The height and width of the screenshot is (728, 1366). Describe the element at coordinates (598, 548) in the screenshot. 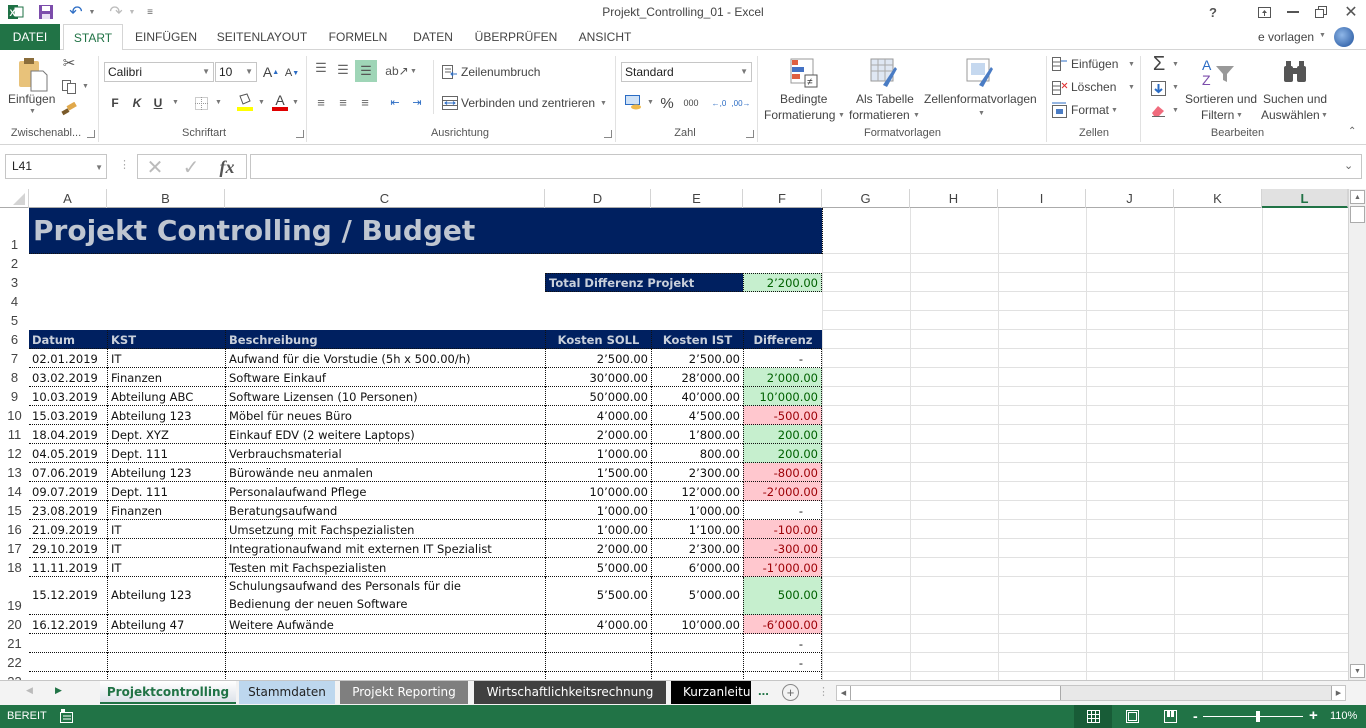

I see `cell-kosten-soll: 2’000.00` at that location.